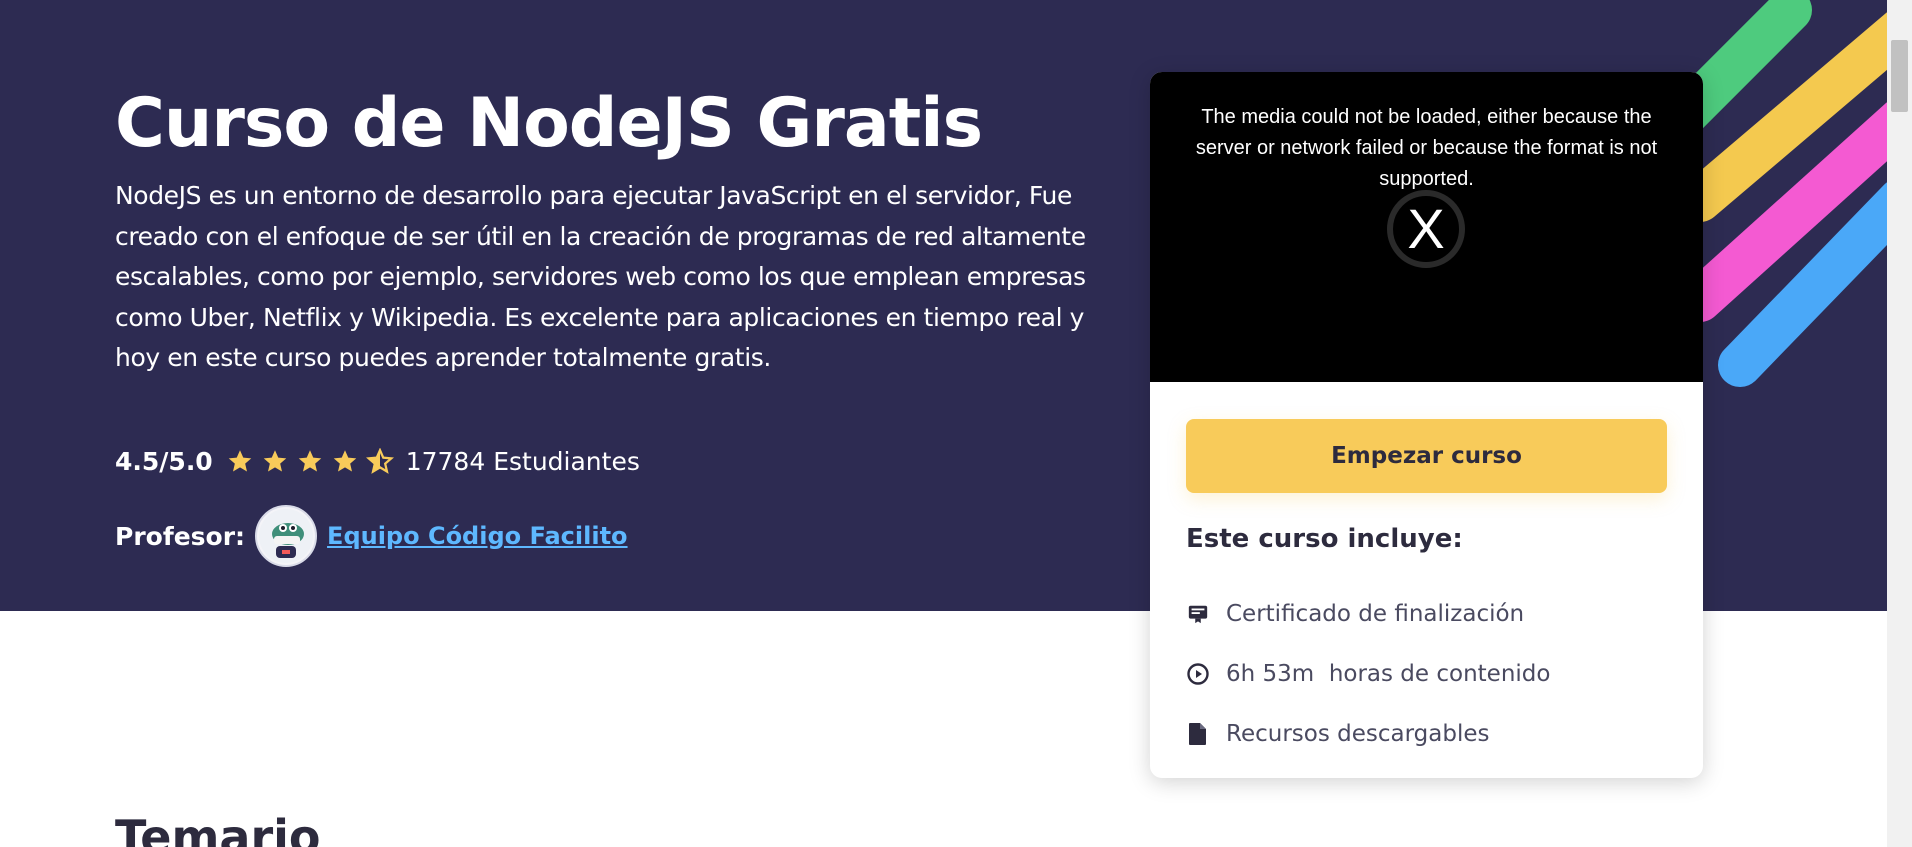  Describe the element at coordinates (1802, 284) in the screenshot. I see `stripe-blue` at that location.